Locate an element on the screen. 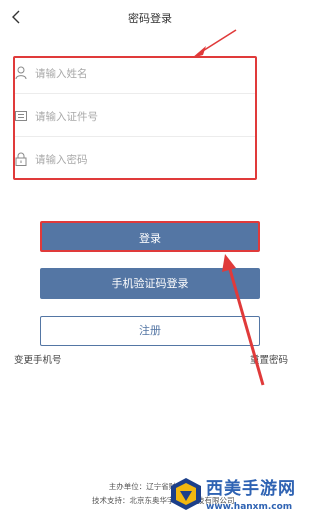 This screenshot has height=530, width=320. watermark-url: www.hanxm.com is located at coordinates (249, 507).